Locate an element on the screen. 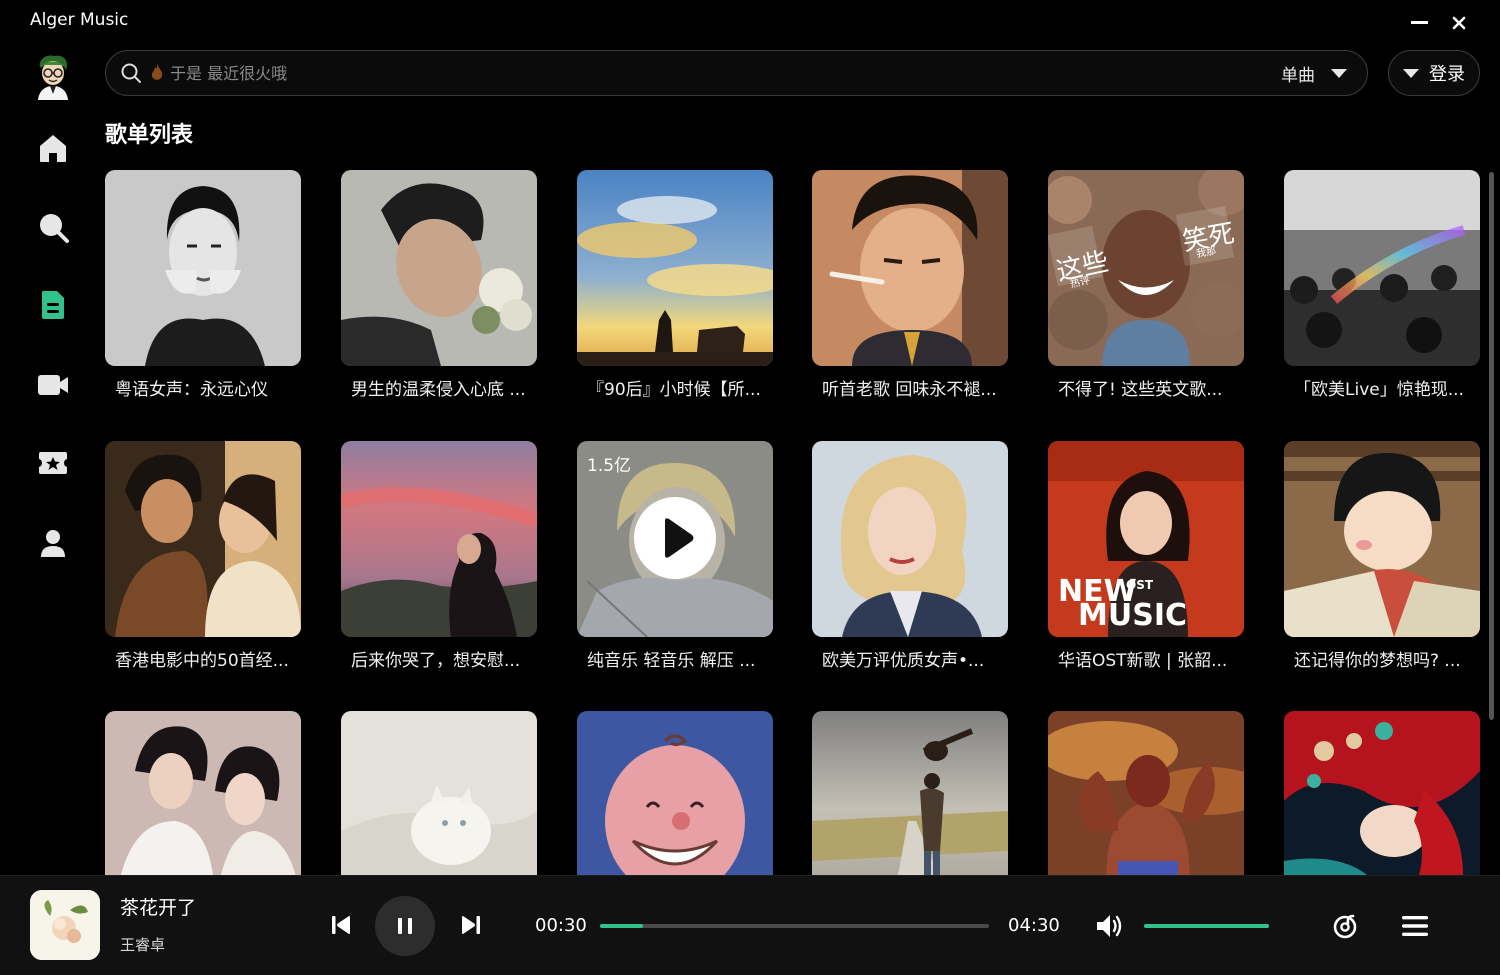  playlist-cover: 这些 笑死 热评 我那 is located at coordinates (1146, 268).